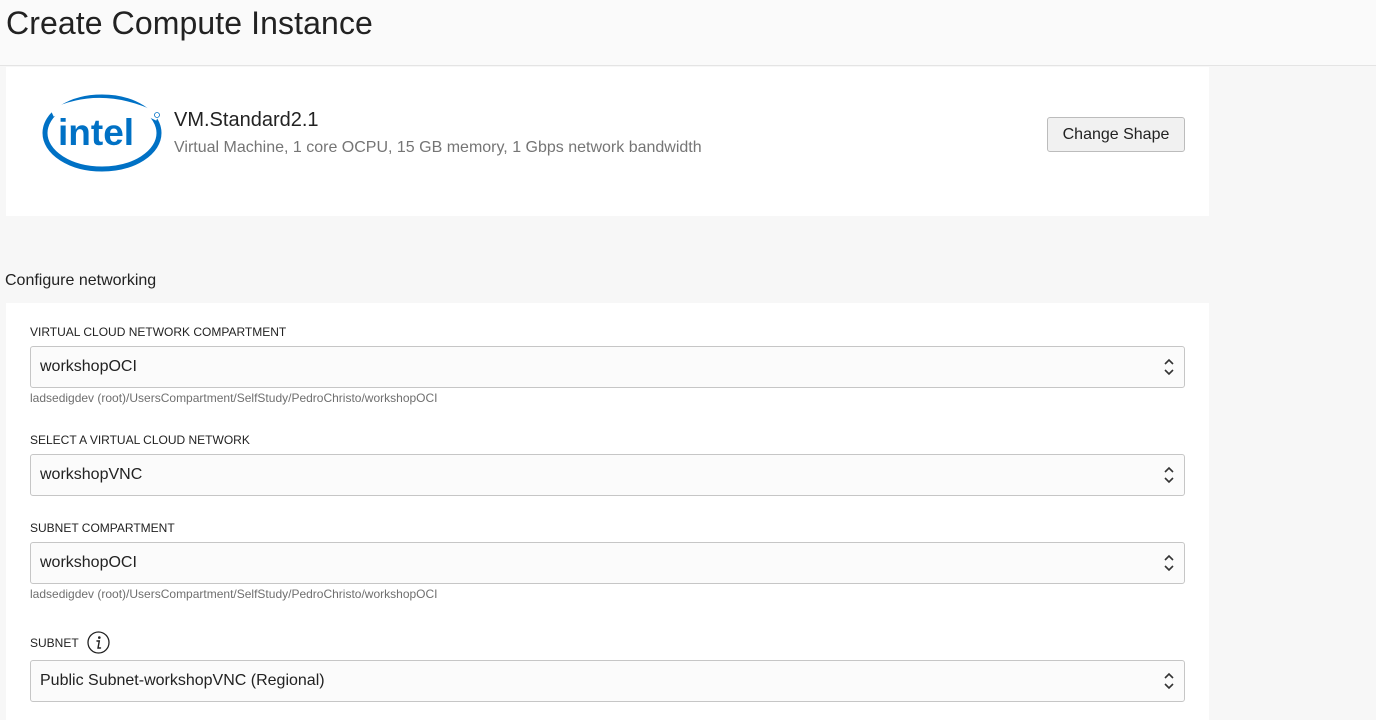 This screenshot has width=1376, height=720. What do you see at coordinates (607, 681) in the screenshot?
I see `subnet-select: Public Subnet-workshopVNC (Regional)` at bounding box center [607, 681].